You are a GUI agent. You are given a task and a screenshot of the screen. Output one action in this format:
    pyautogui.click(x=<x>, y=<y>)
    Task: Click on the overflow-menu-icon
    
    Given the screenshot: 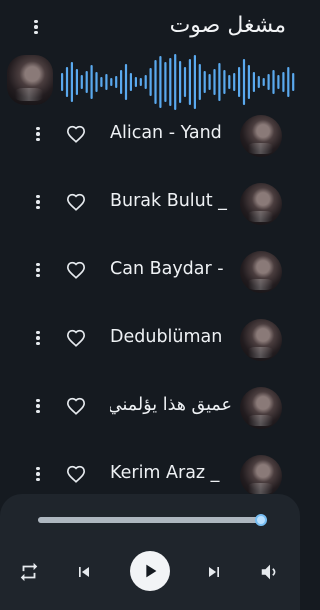 What is the action you would take?
    pyautogui.click(x=36, y=27)
    